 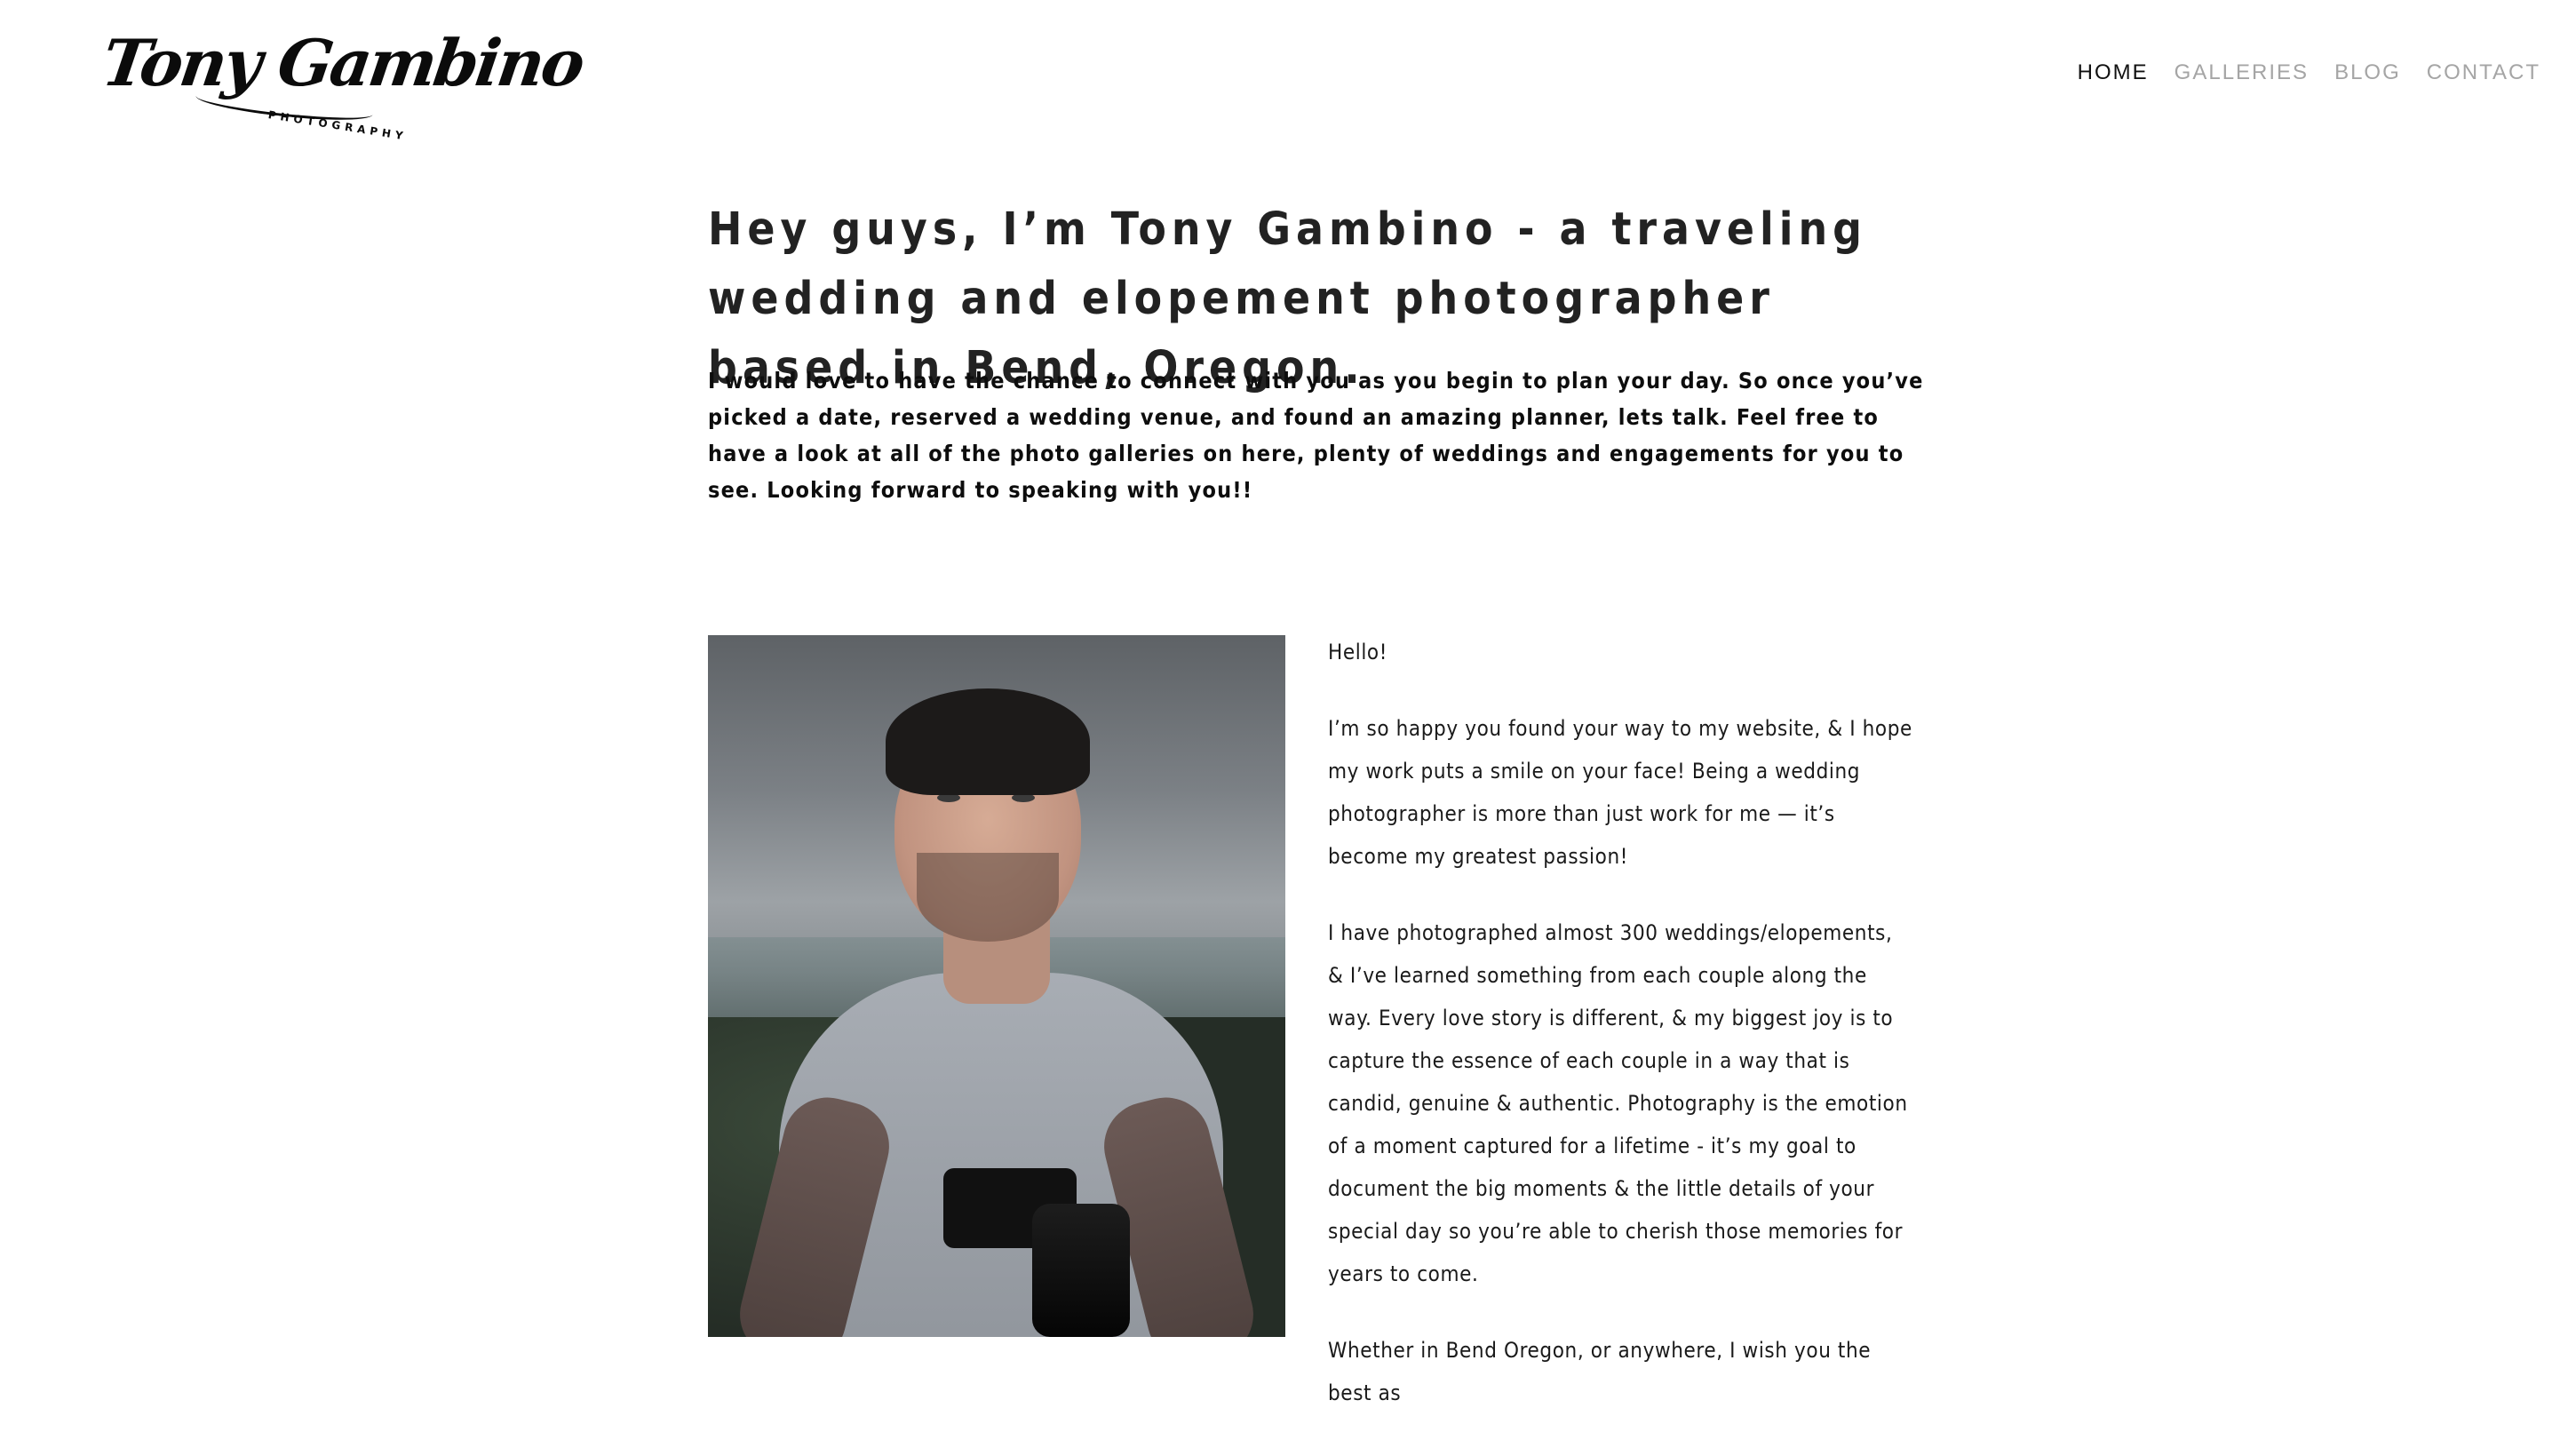 What do you see at coordinates (988, 741) in the screenshot?
I see `portrait-hair` at bounding box center [988, 741].